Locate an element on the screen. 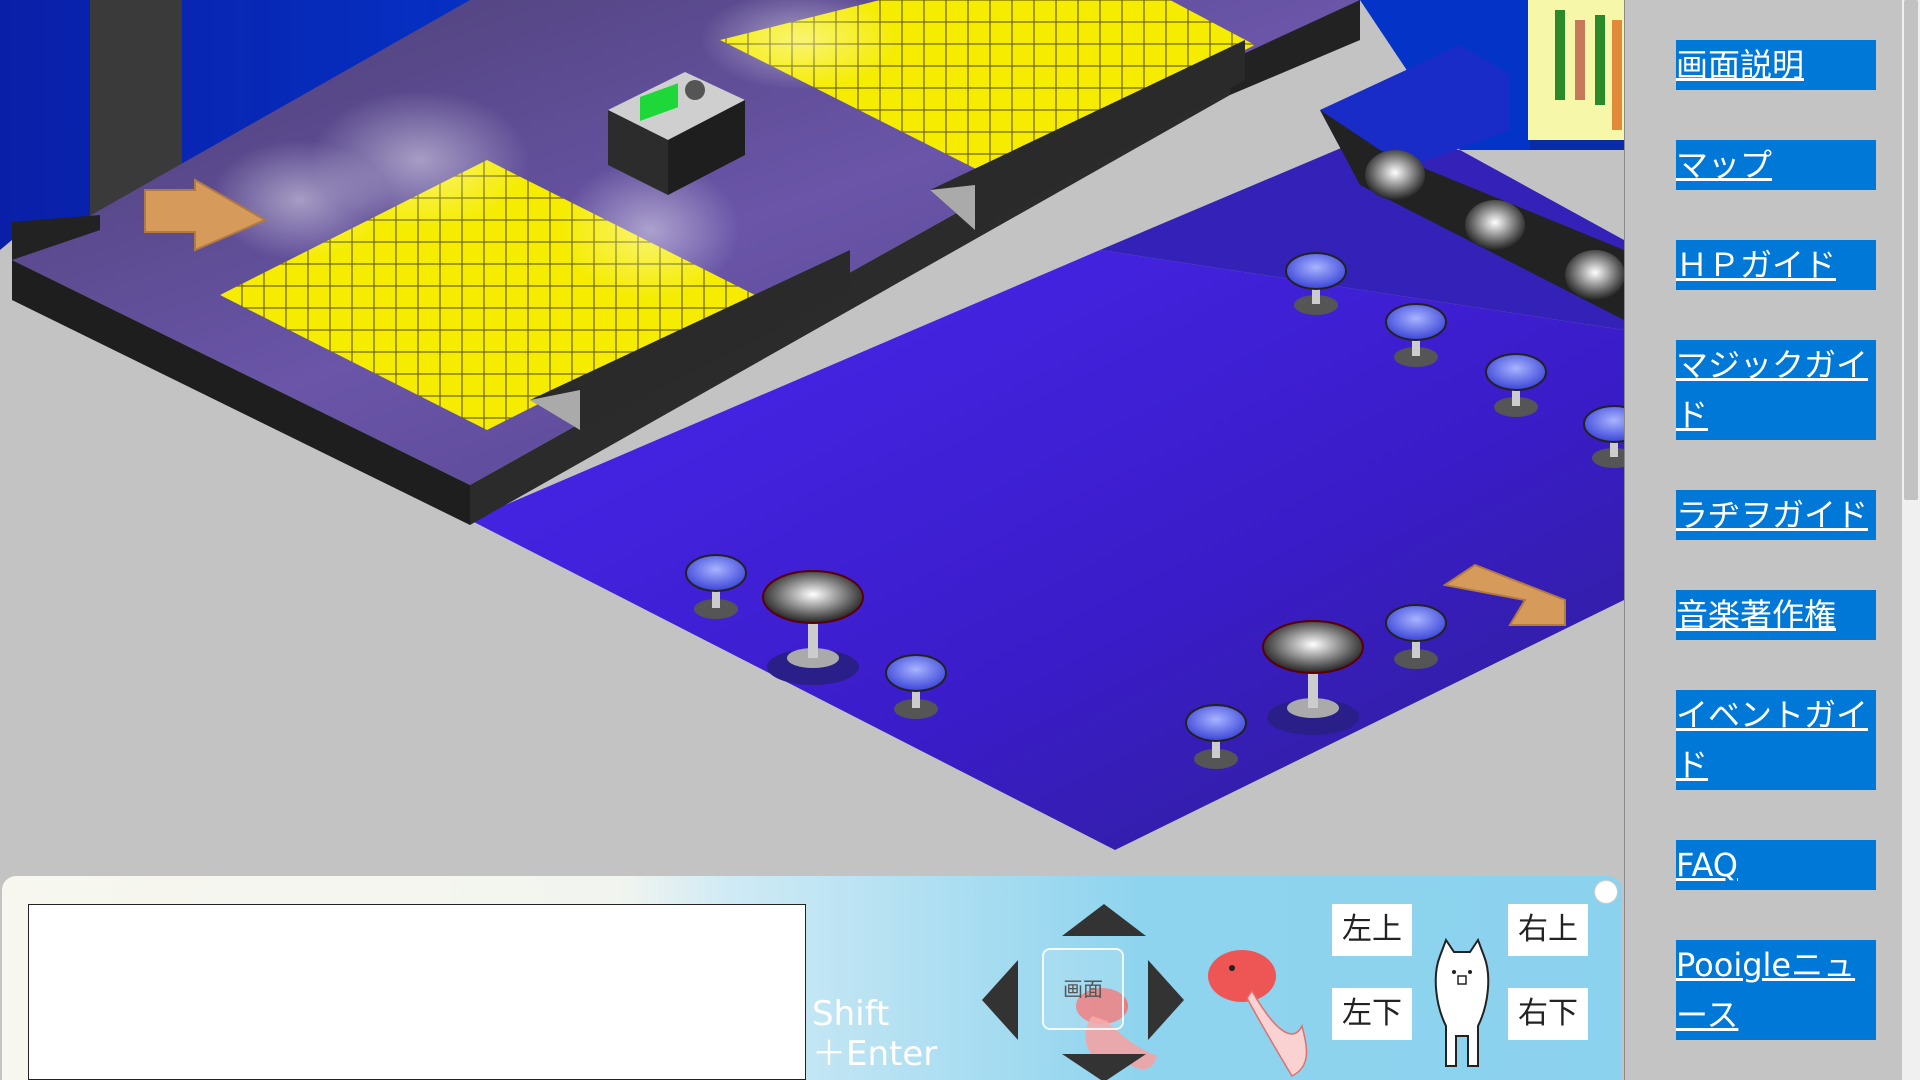 The width and height of the screenshot is (1920, 1080). scroll-thumb is located at coordinates (1911, 250).